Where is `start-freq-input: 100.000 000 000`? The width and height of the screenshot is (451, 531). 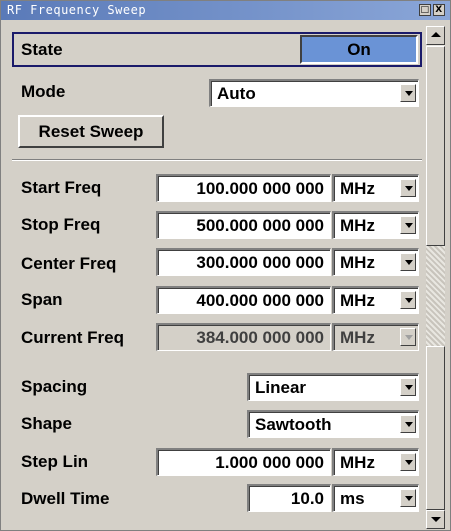
start-freq-input: 100.000 000 000 is located at coordinates (243, 188).